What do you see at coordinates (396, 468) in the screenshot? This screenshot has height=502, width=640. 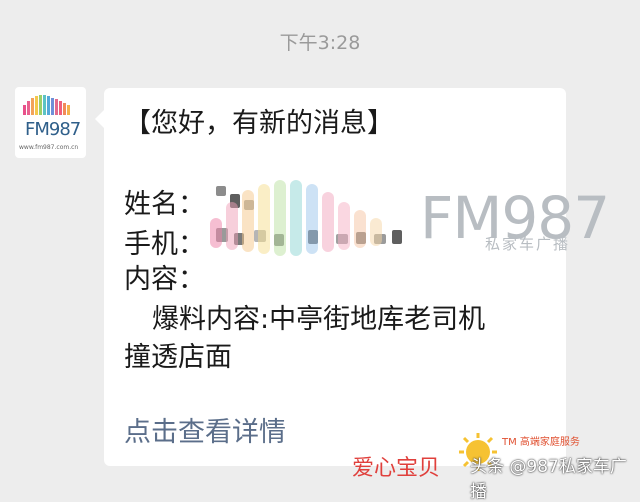 I see `footer-love-text: 爱心宝贝` at bounding box center [396, 468].